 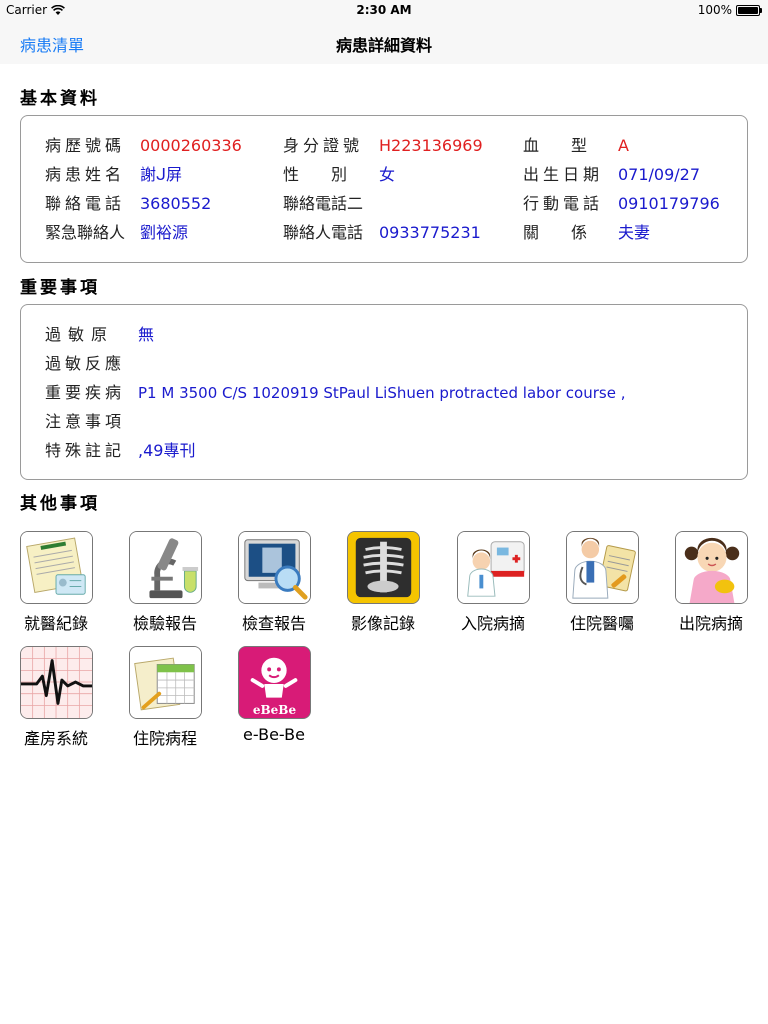 I want to click on tile-label: e-Be-Be, so click(x=274, y=734).